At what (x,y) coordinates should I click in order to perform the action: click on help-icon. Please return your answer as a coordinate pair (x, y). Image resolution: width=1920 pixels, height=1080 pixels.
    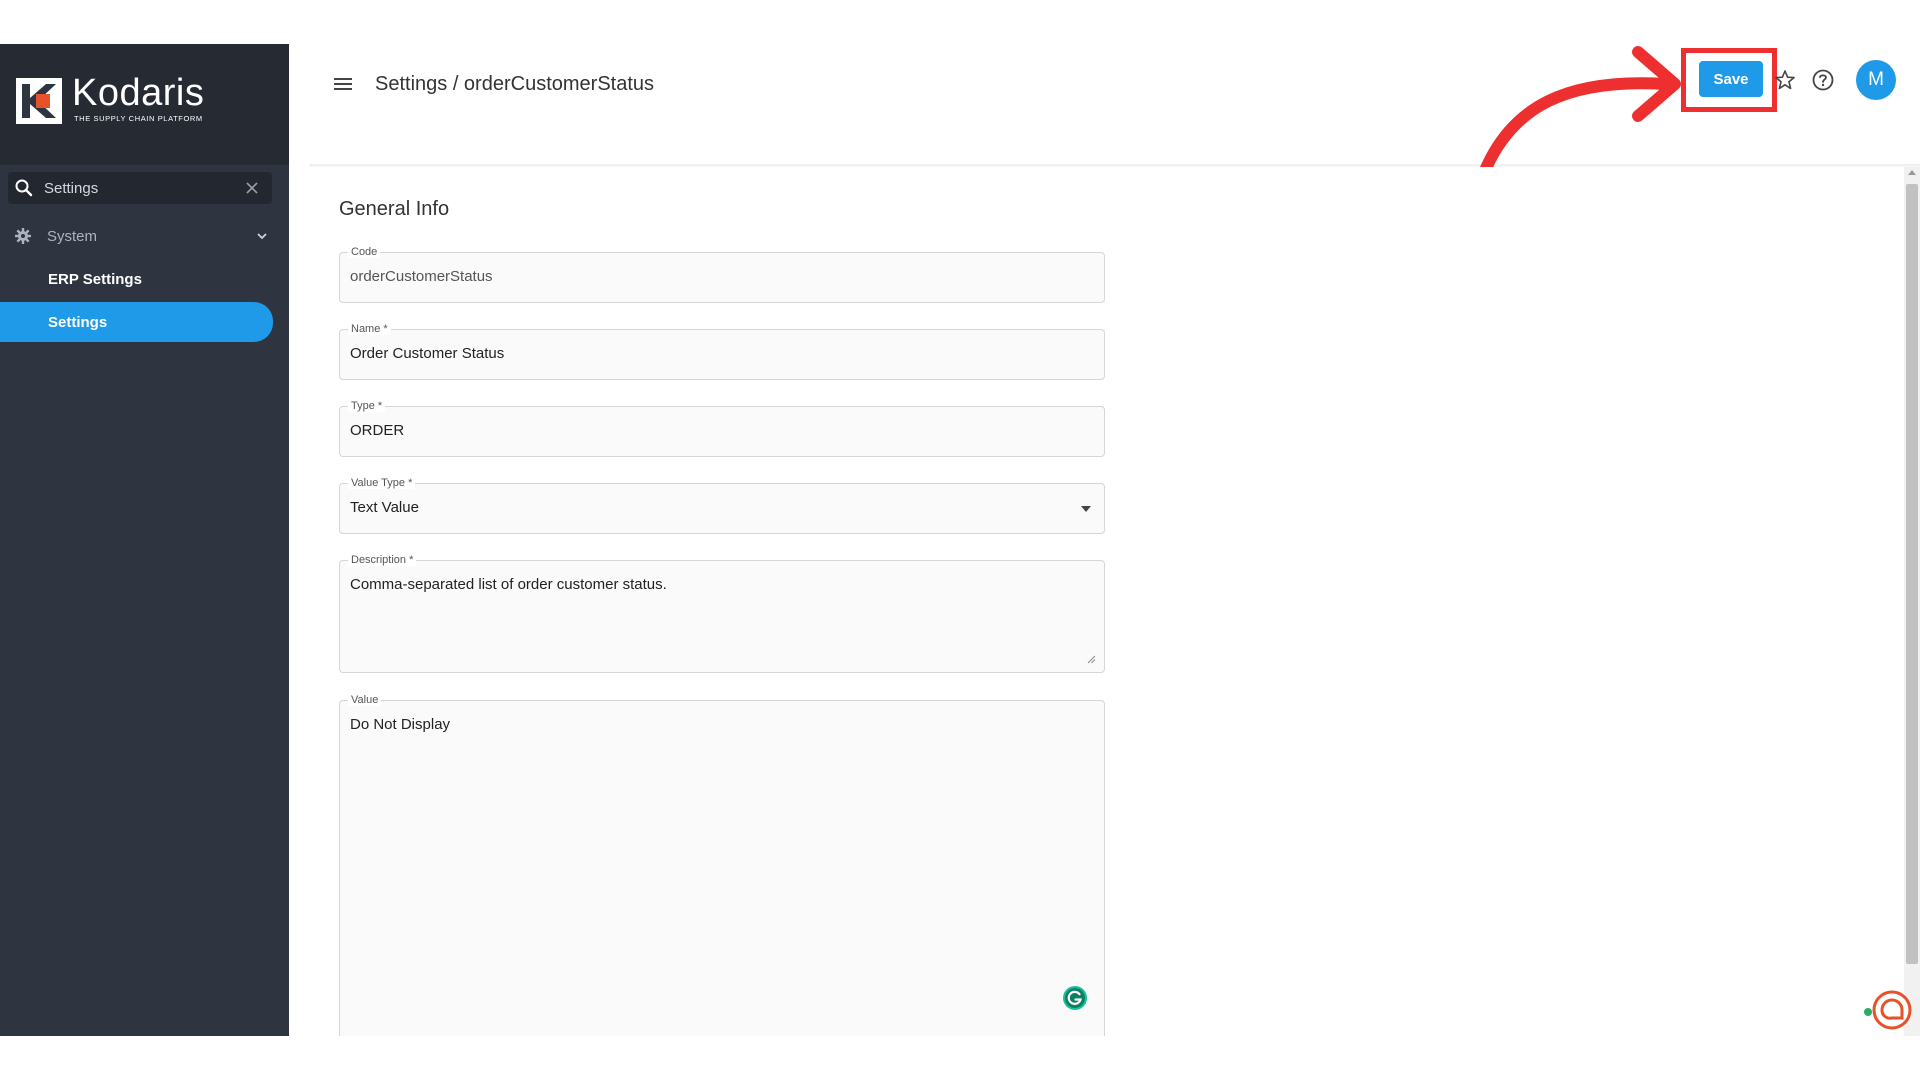
    Looking at the image, I should click on (1823, 80).